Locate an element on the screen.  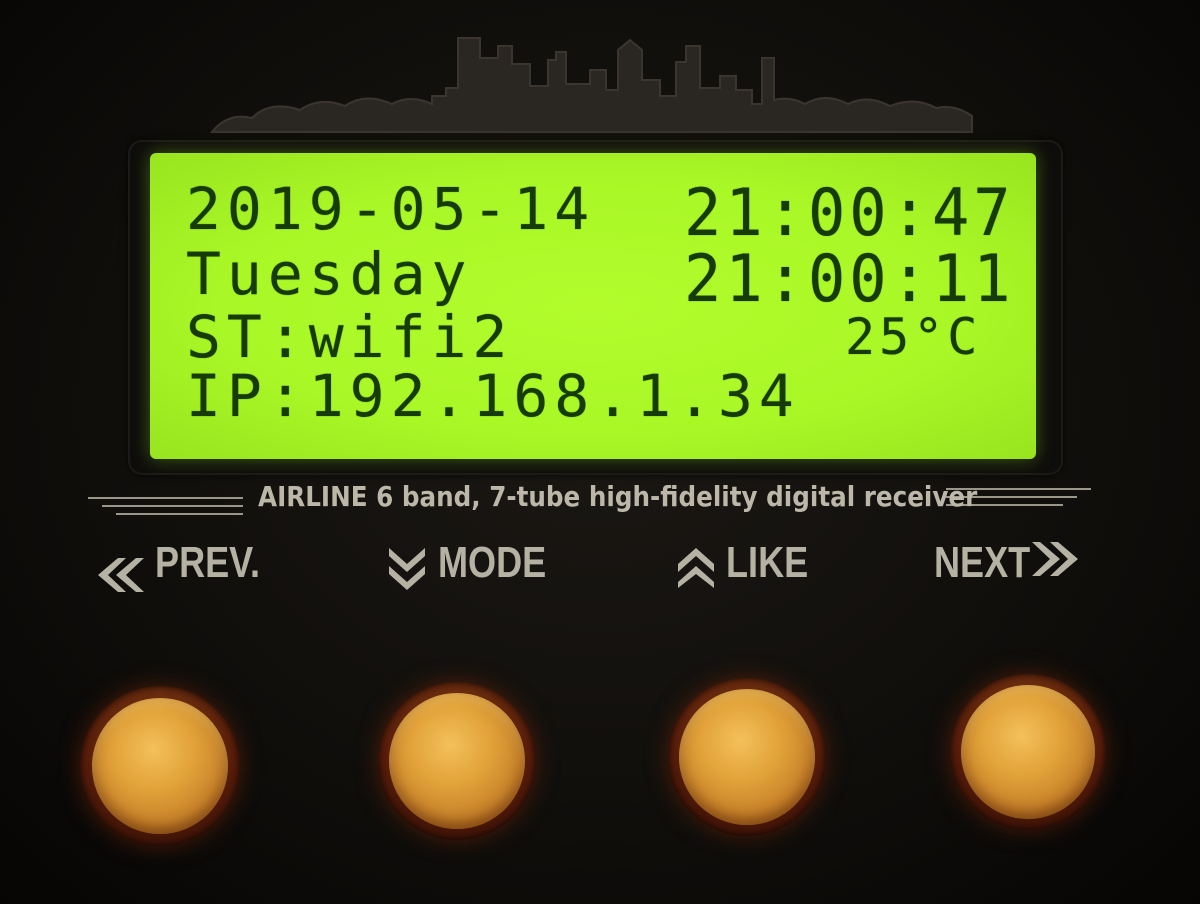
lcd-day: Tuesday is located at coordinates (329, 274).